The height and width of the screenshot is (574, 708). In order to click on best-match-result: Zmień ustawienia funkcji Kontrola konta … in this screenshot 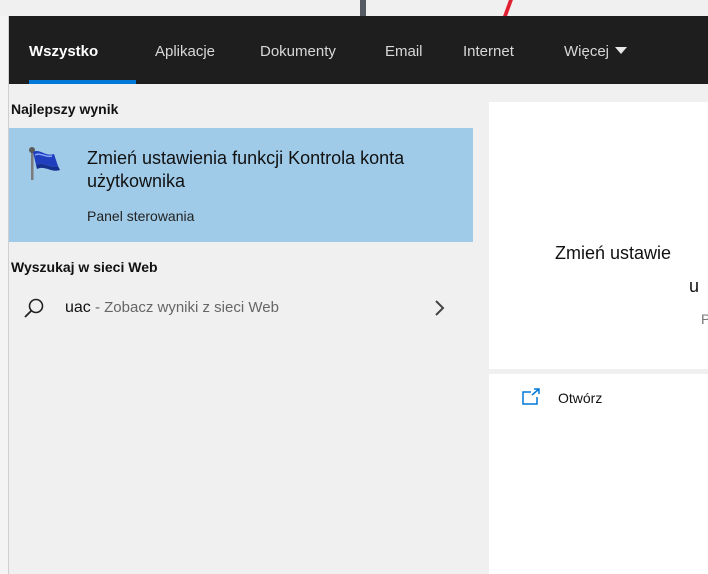, I will do `click(241, 185)`.